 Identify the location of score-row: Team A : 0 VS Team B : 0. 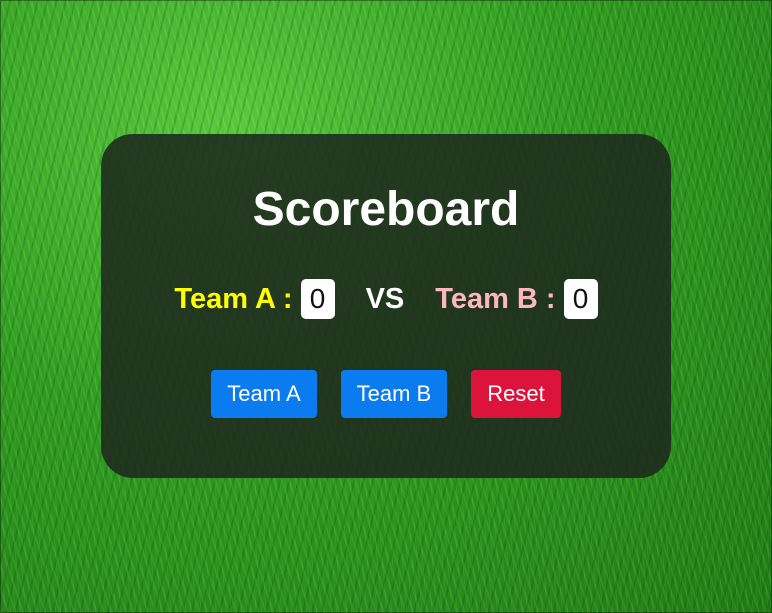
(386, 299).